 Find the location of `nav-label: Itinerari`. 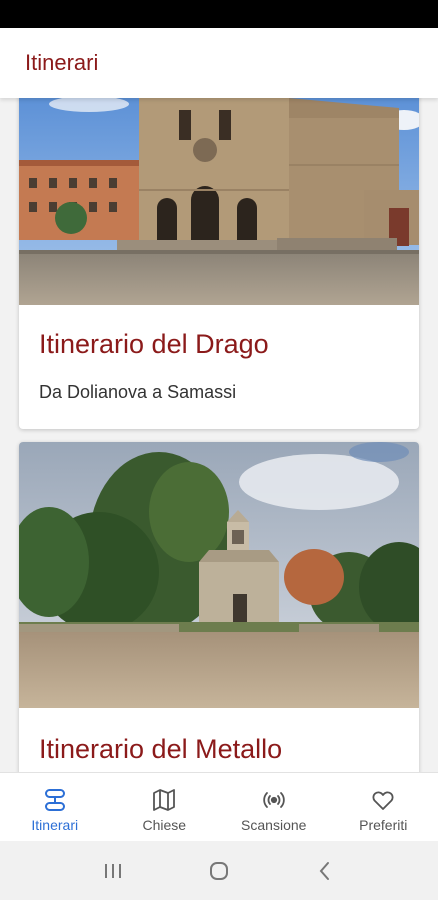

nav-label: Itinerari is located at coordinates (55, 825).